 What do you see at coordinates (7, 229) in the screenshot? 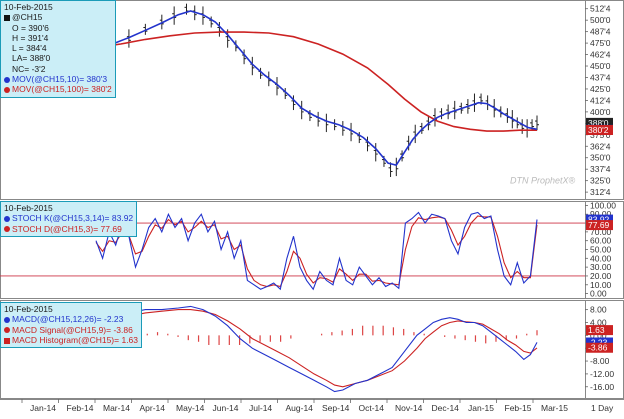
I see `stoch-d-icon` at bounding box center [7, 229].